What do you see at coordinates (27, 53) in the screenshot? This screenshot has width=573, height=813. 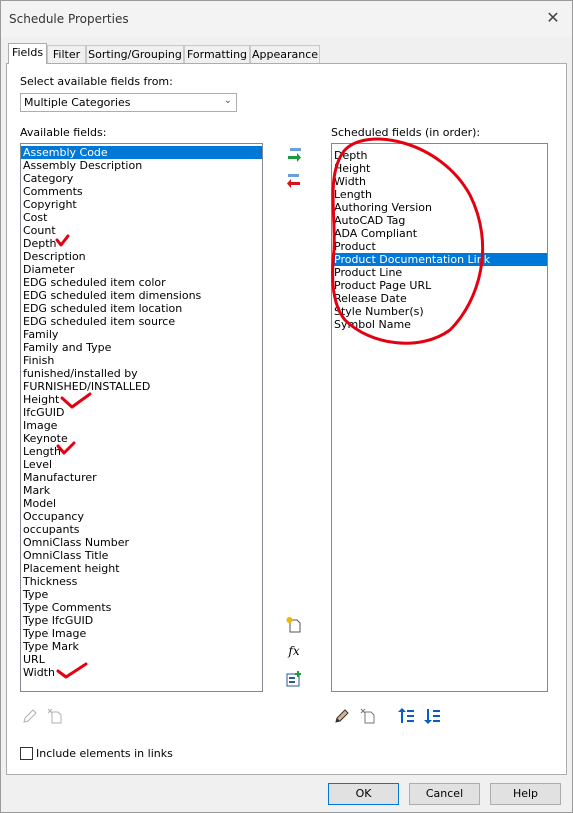 I see `tab-fields: Fields` at bounding box center [27, 53].